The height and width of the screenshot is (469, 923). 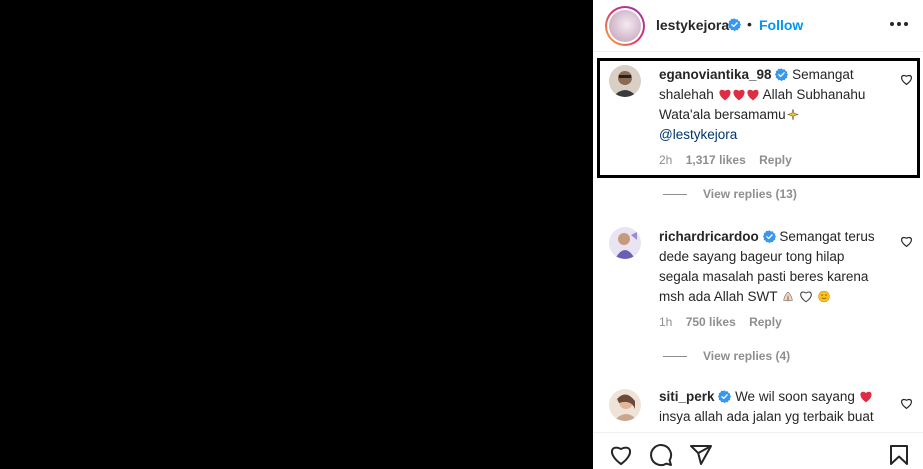 I want to click on post-header: lestykejora • Follow, so click(x=758, y=26).